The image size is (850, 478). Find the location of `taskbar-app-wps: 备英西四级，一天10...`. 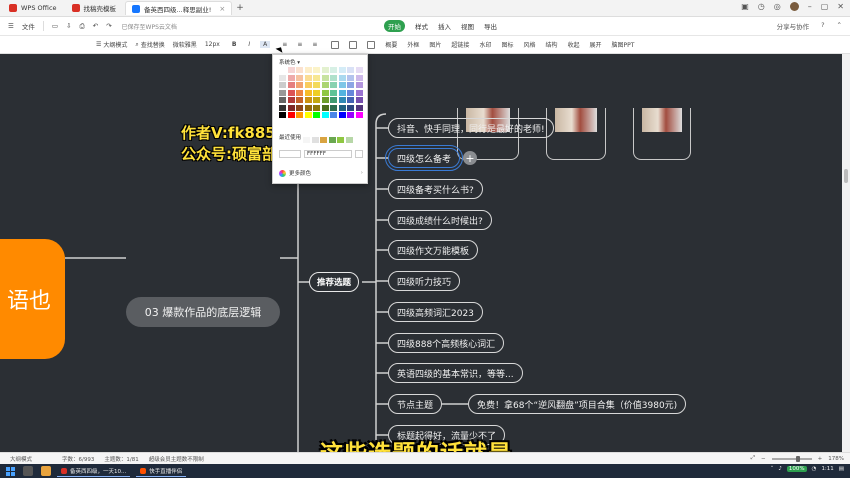

taskbar-app-wps: 备英西四级，一天10... is located at coordinates (94, 471).